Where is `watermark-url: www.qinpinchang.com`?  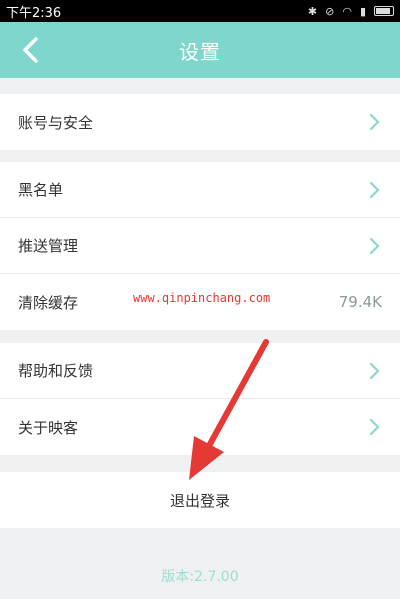
watermark-url: www.qinpinchang.com is located at coordinates (202, 298).